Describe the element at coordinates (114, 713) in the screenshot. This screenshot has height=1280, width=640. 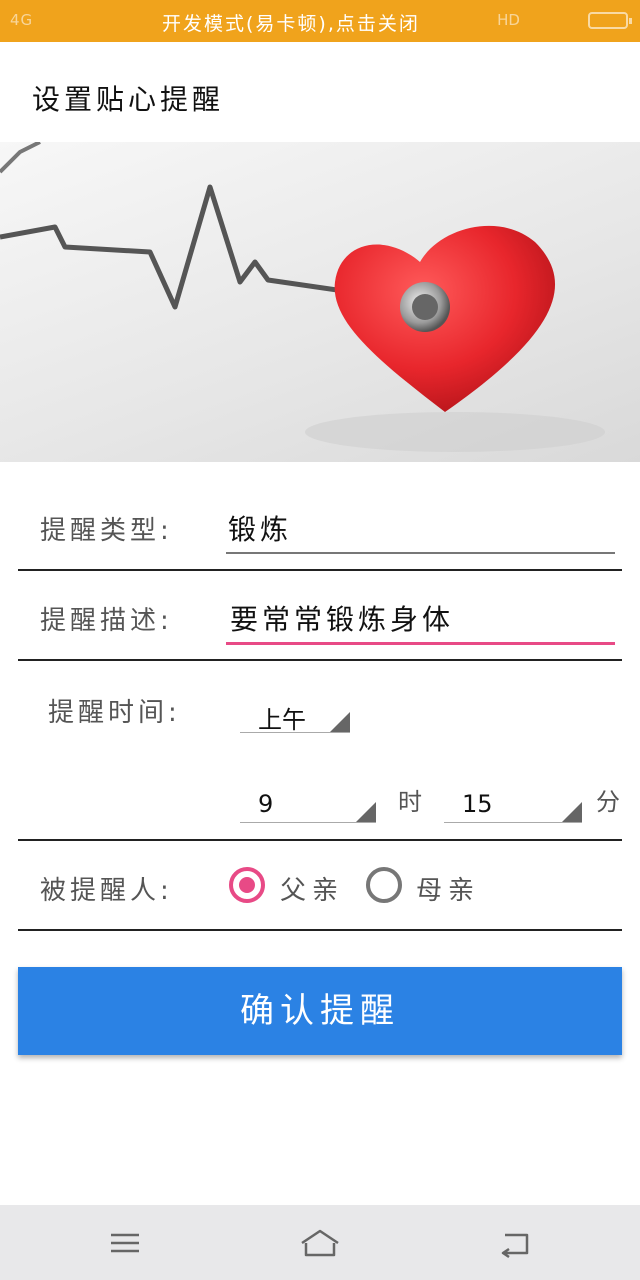
I see `reminder-time-label: 提醒时间:` at that location.